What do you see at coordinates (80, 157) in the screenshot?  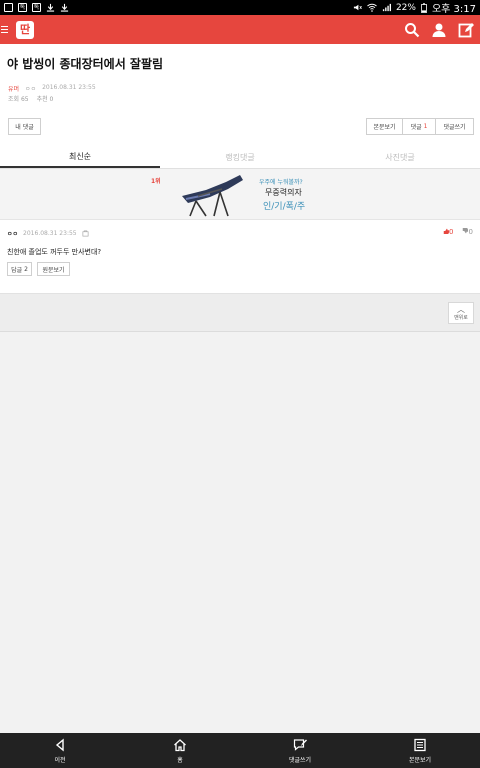 I see `tab-latest: 최신순` at bounding box center [80, 157].